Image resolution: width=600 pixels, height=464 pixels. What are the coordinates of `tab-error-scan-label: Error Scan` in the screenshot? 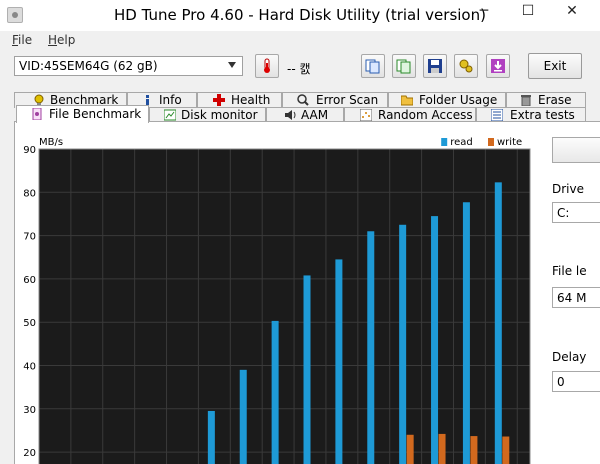 It's located at (347, 100).